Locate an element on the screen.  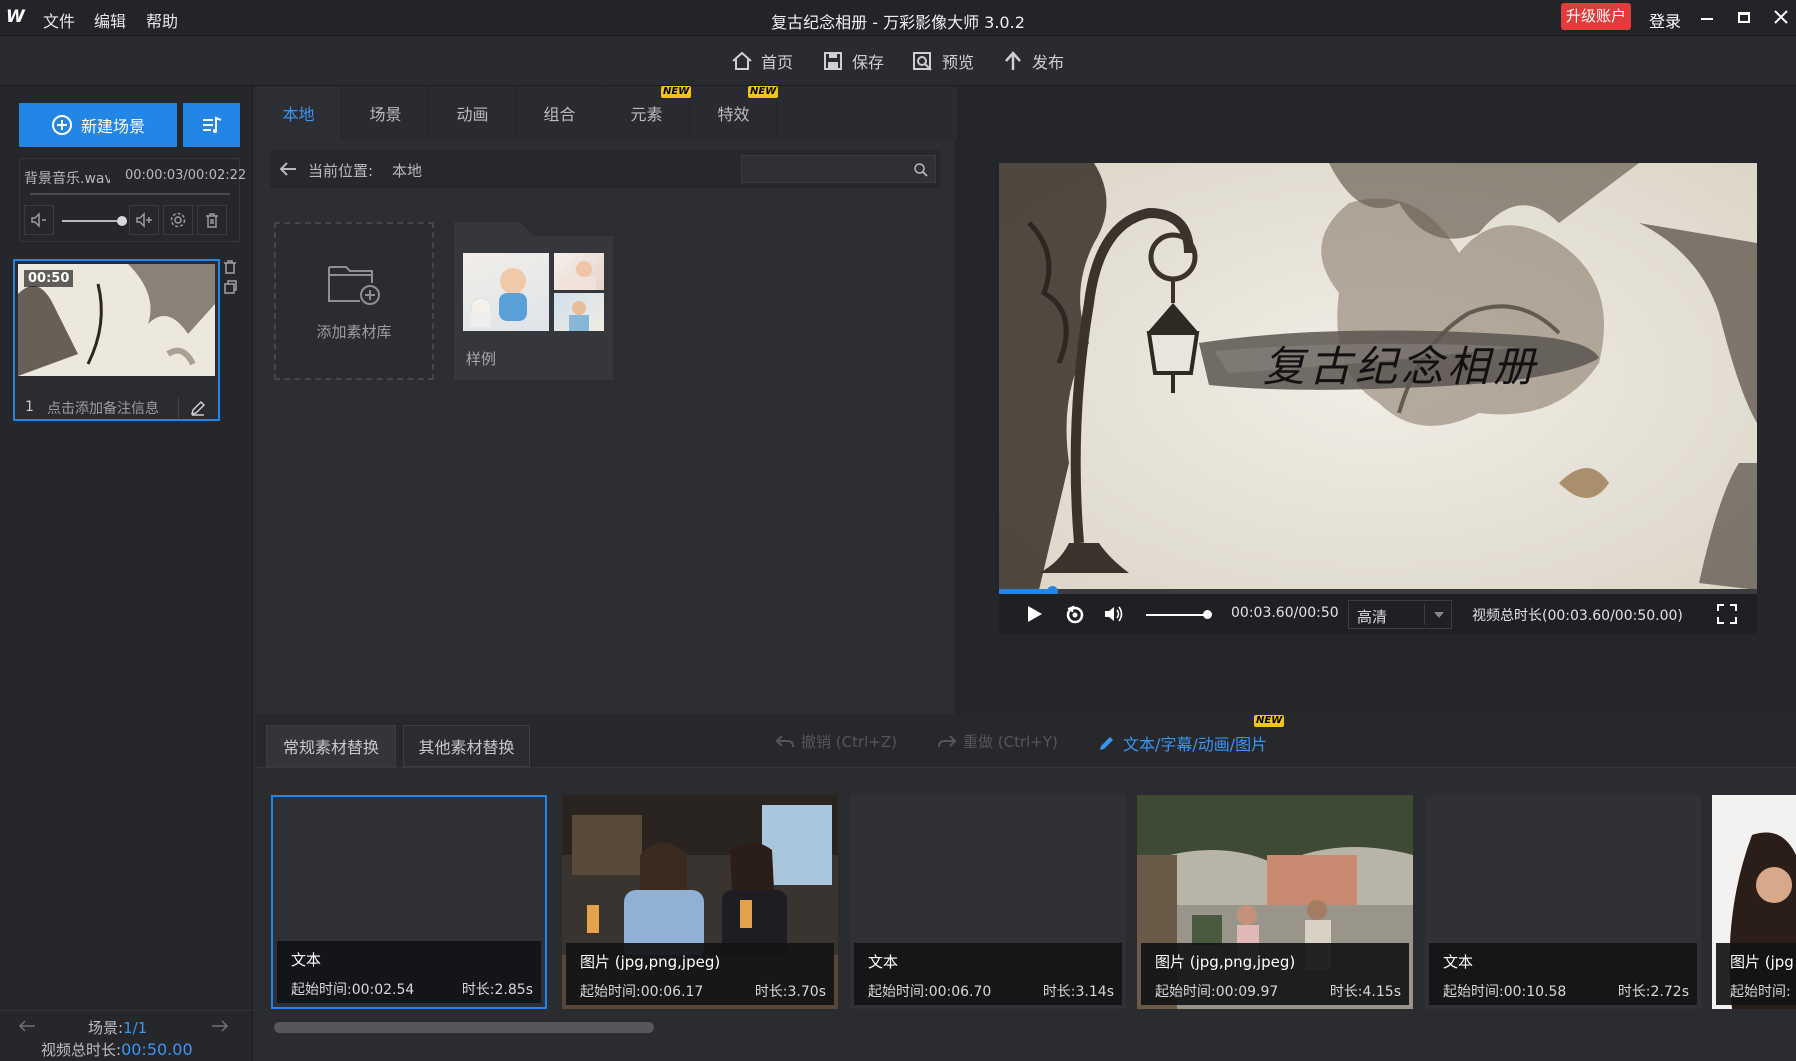
preview-title-text: 复古纪念相册 is located at coordinates (1400, 366).